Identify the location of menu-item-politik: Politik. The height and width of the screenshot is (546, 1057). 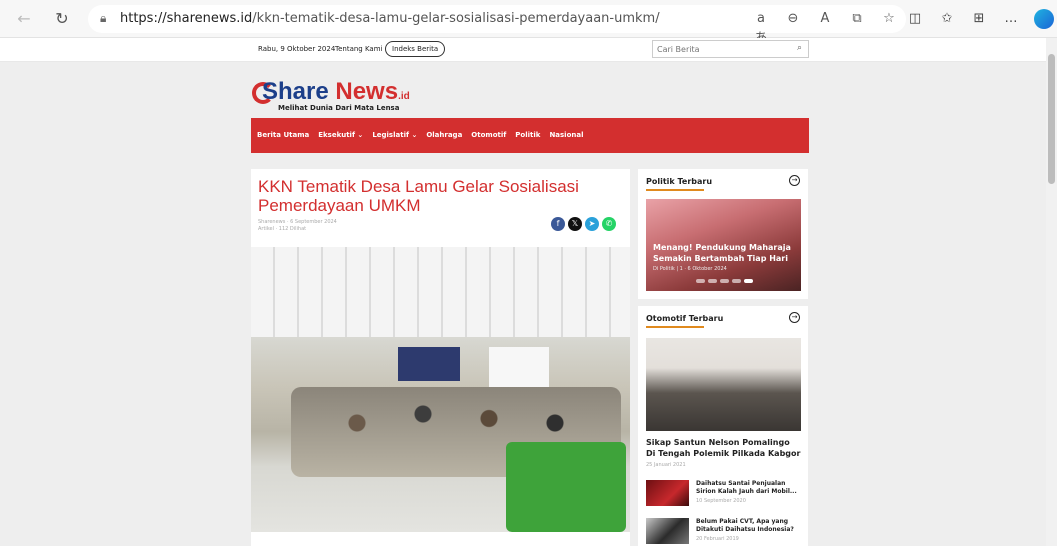
(527, 135).